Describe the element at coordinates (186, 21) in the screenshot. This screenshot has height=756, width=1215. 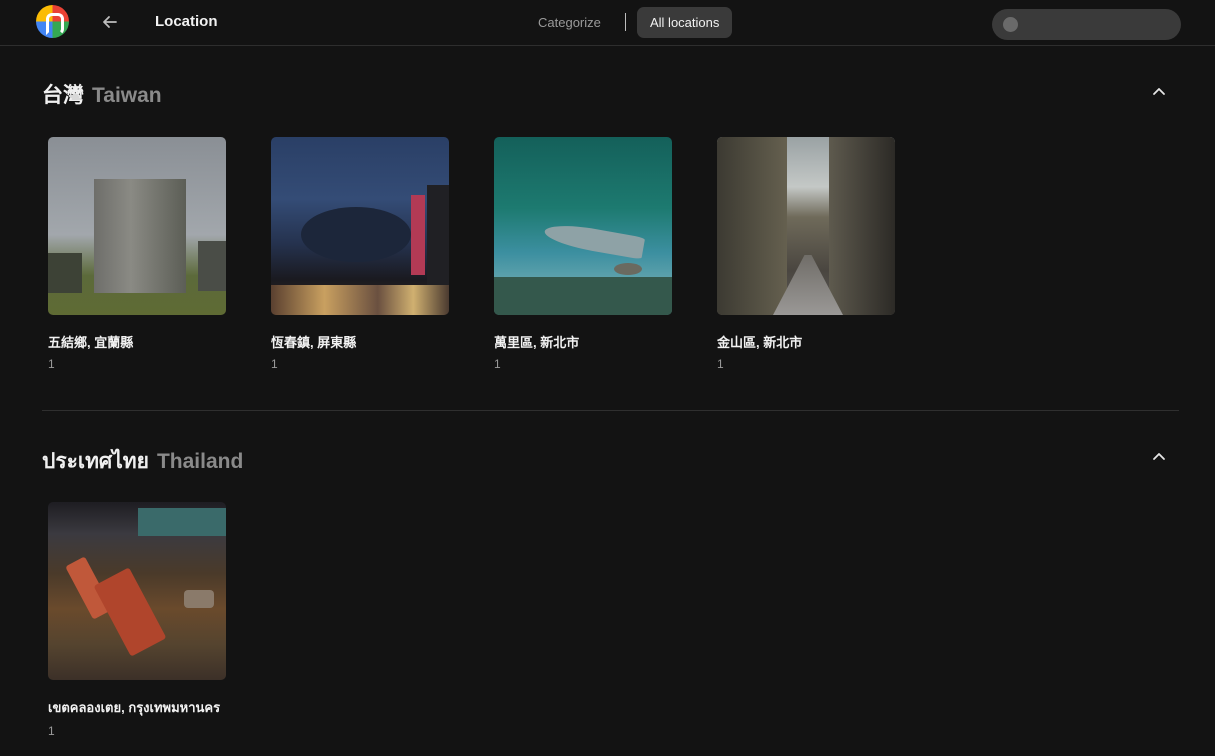
I see `page-title: Location` at that location.